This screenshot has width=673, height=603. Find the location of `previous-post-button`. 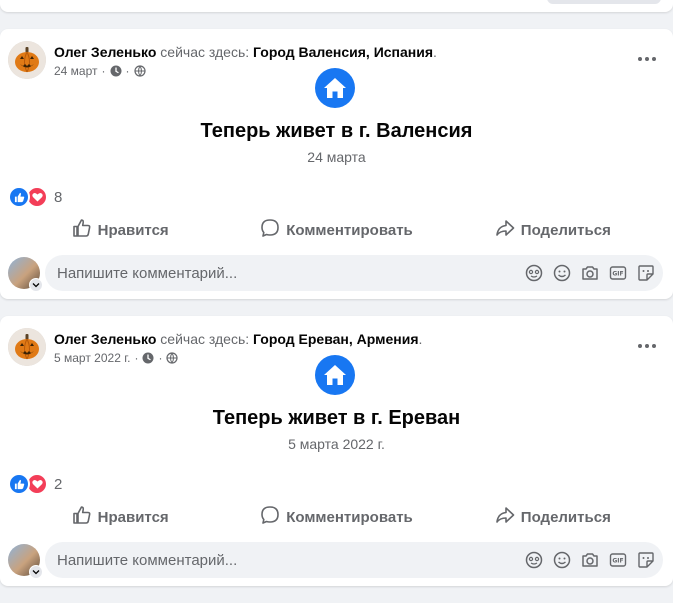

previous-post-button is located at coordinates (604, 2).